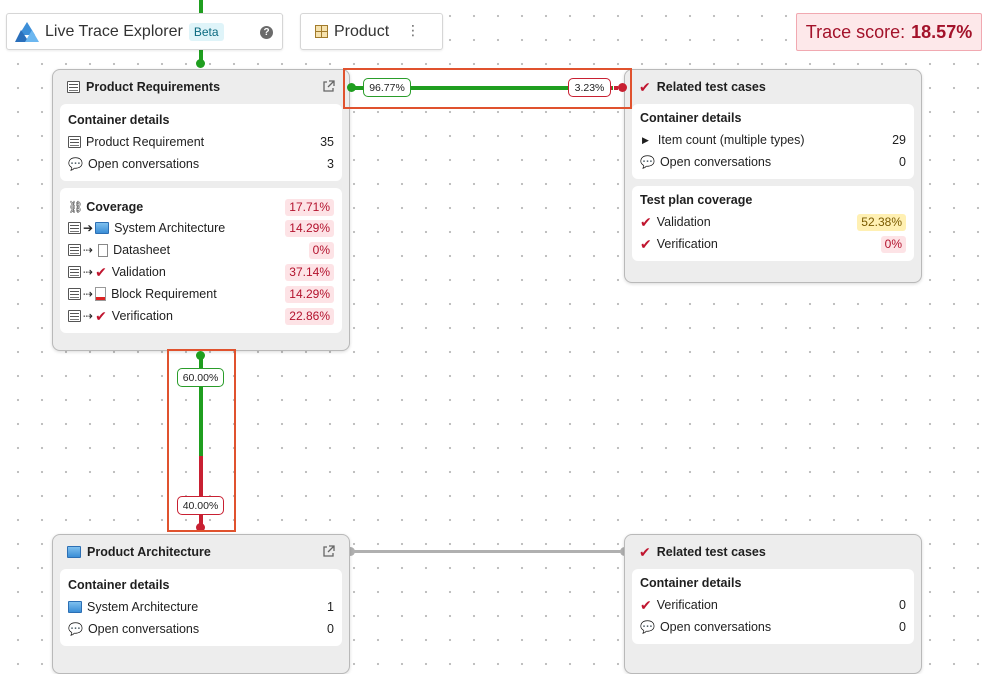 The height and width of the screenshot is (674, 987). I want to click on trace-score-badge: Trace score: 18.57%, so click(889, 32).